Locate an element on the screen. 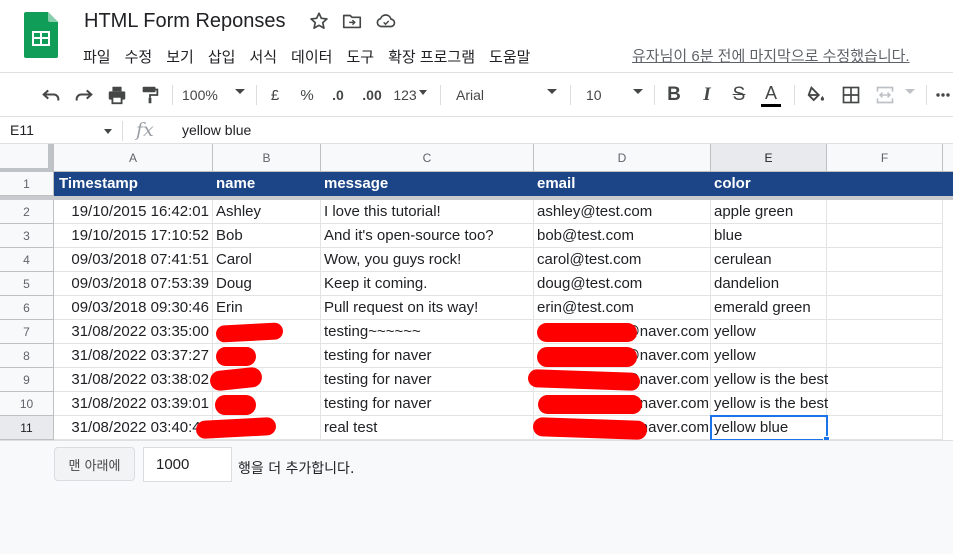 This screenshot has height=554, width=953. column-header-g is located at coordinates (948, 158).